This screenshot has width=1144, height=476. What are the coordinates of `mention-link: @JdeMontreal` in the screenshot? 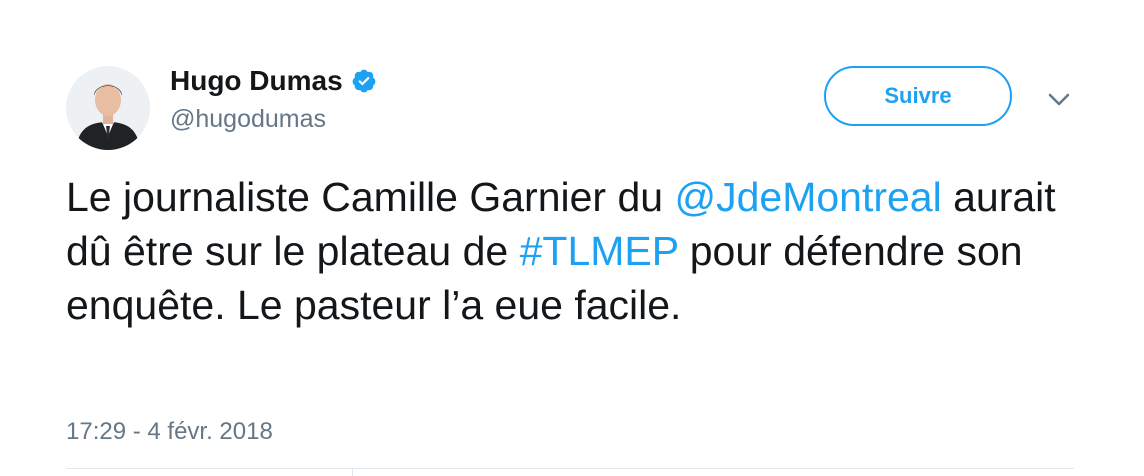 It's located at (807, 197).